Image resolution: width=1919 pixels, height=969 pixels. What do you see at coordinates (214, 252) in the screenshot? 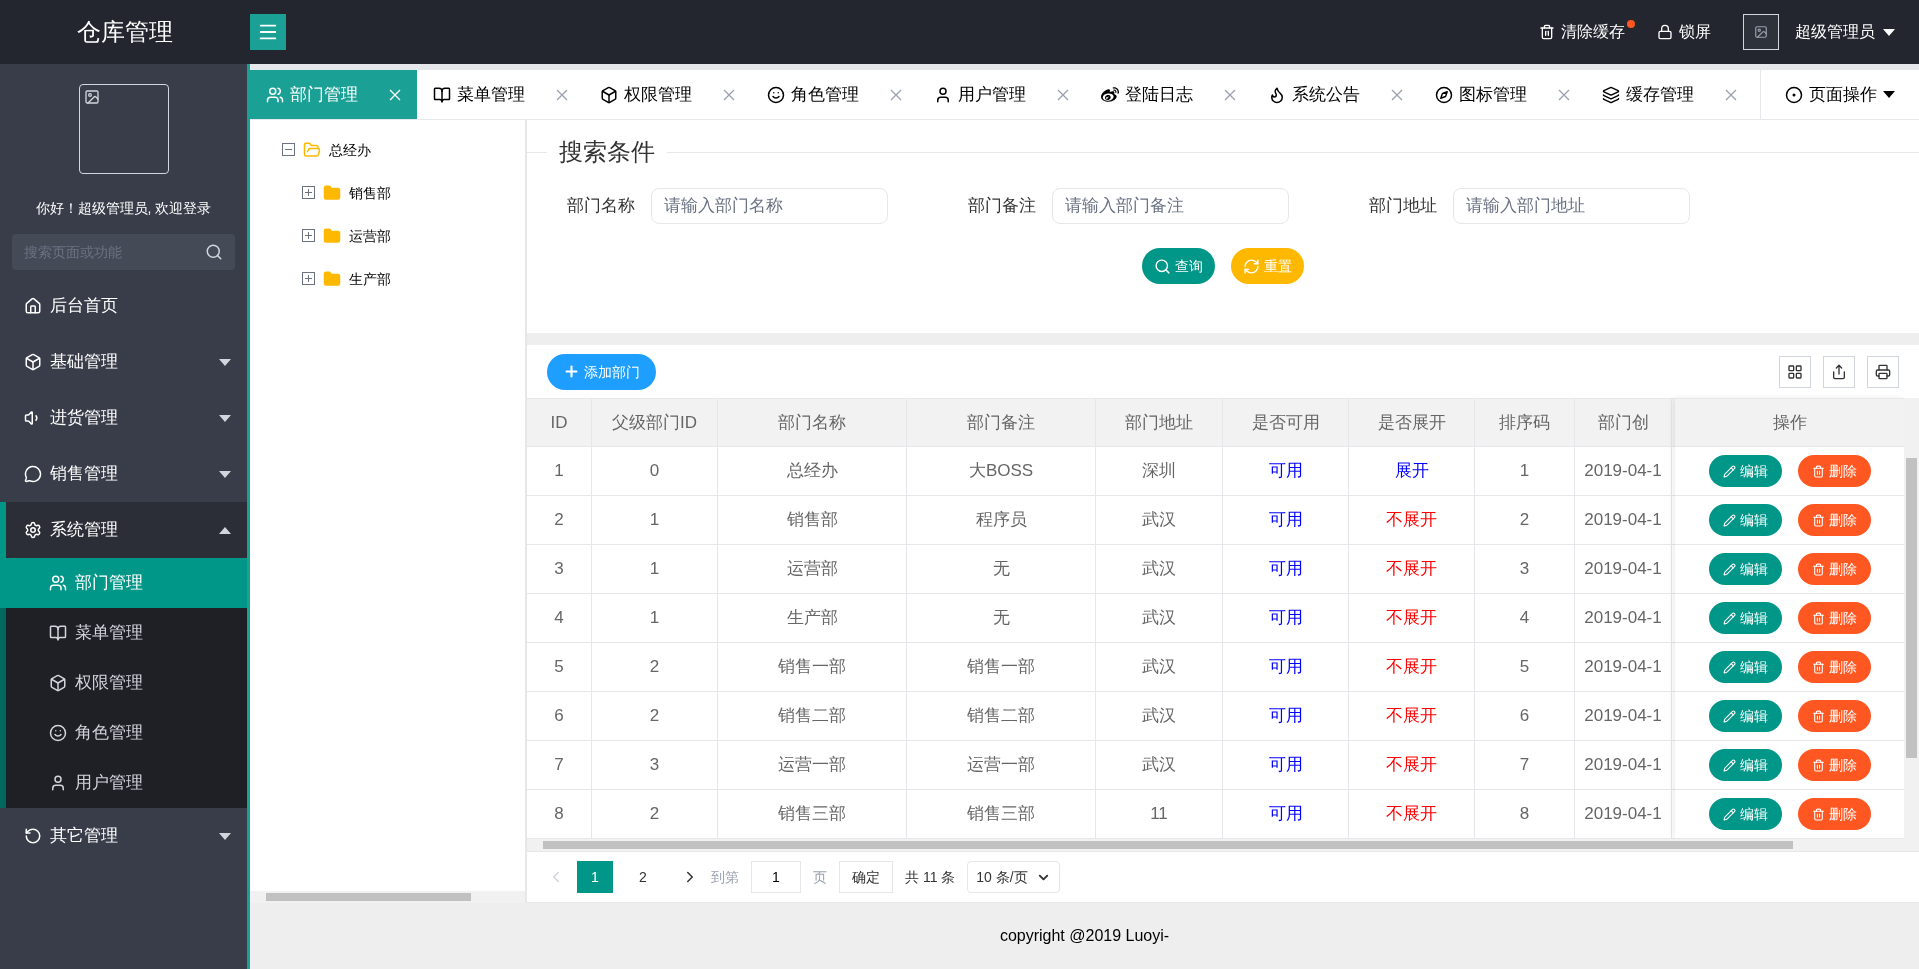
I see `search-icon` at bounding box center [214, 252].